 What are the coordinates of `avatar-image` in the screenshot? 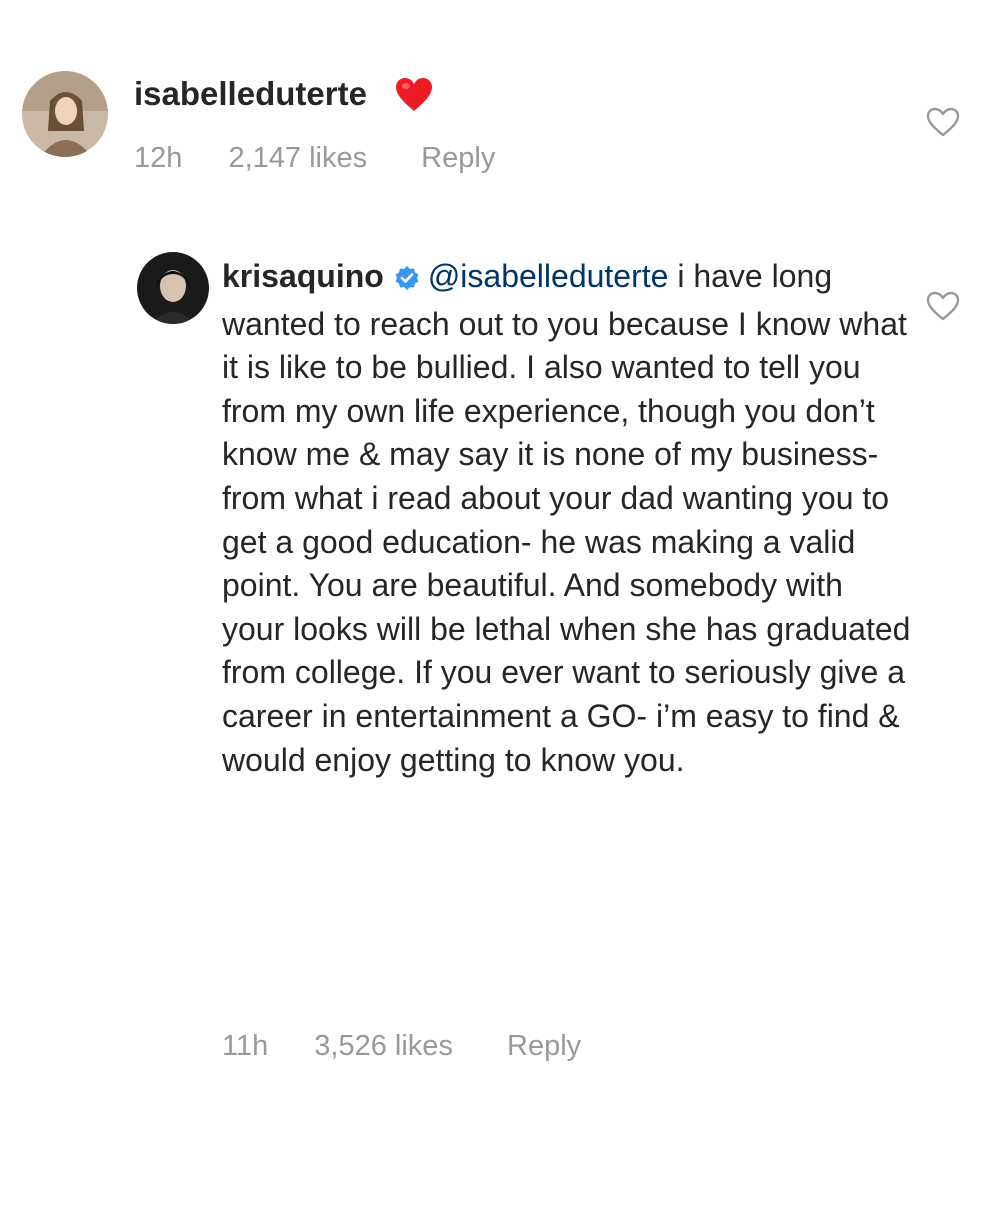 It's located at (173, 288).